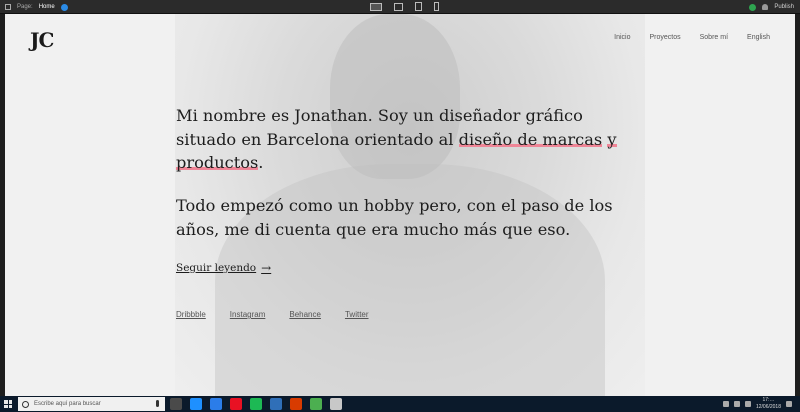 This screenshot has width=800, height=412. I want to click on phone-view-icon, so click(436, 6).